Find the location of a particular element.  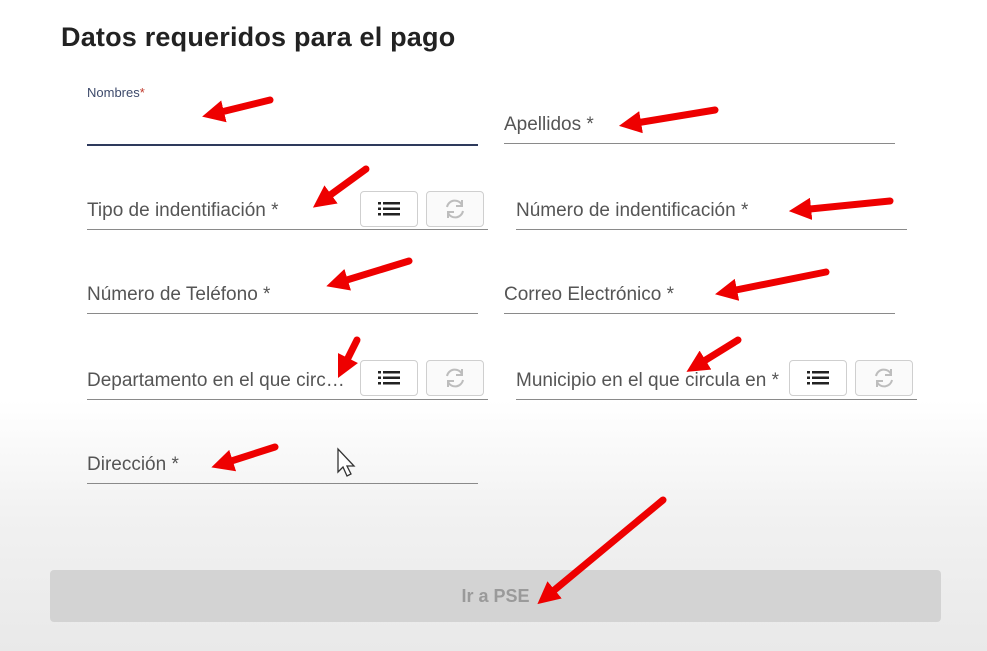

correo-field: Correo Electrónico * is located at coordinates (699, 294).